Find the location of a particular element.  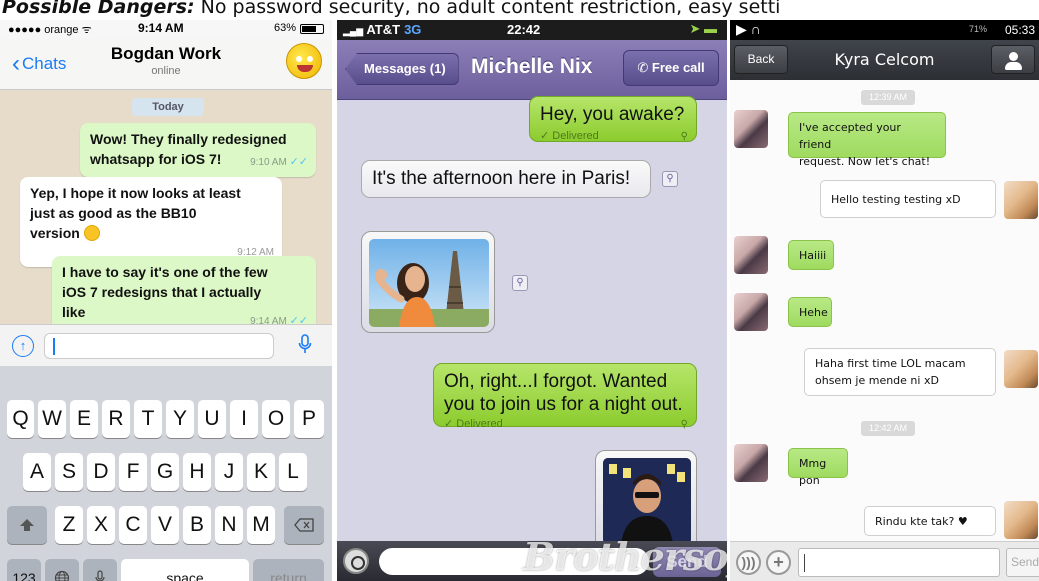

globe-icon is located at coordinates (62, 570).